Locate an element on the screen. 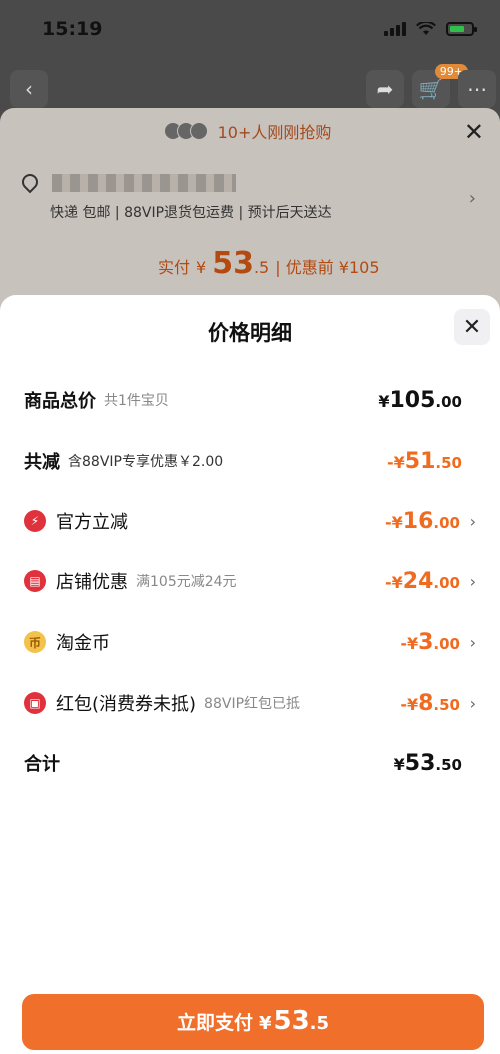 Image resolution: width=500 pixels, height=1054 pixels. price-decimal: .5 is located at coordinates (261, 267).